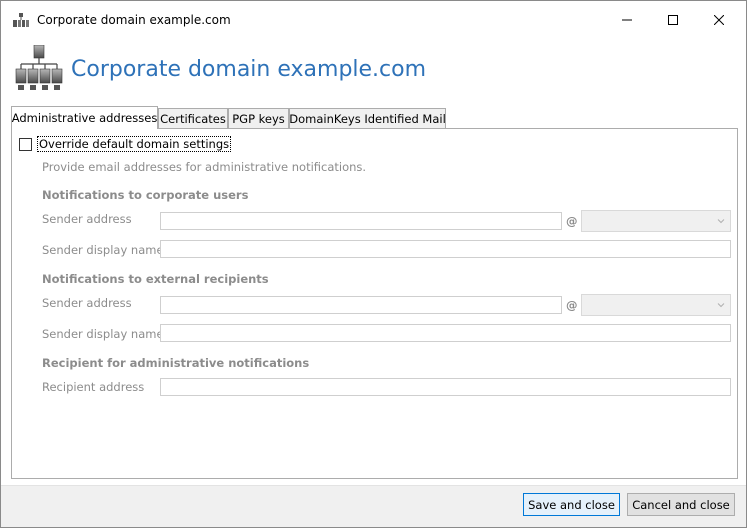 This screenshot has width=747, height=528. I want to click on external-sender-address-label: Sender address, so click(87, 303).